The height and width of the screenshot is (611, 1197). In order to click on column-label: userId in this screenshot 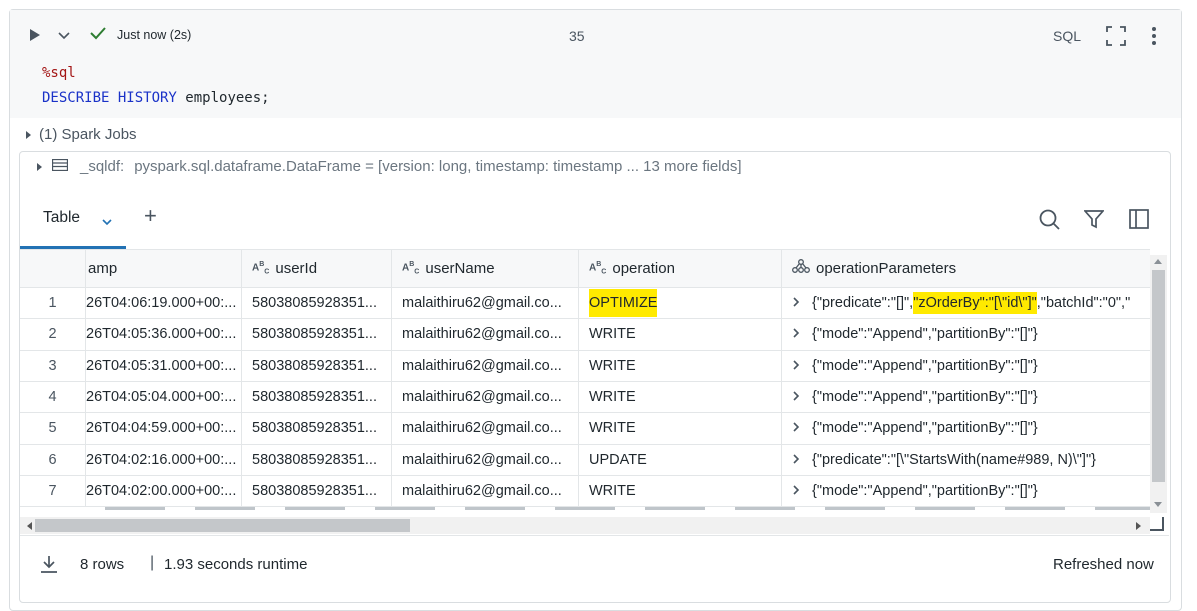, I will do `click(296, 268)`.